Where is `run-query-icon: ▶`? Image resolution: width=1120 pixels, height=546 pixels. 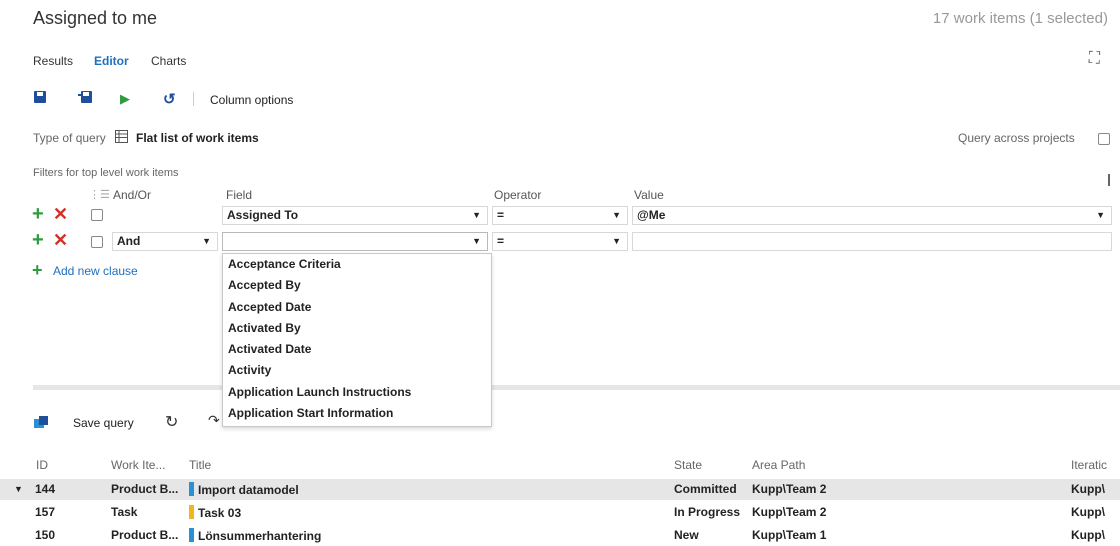 run-query-icon: ▶ is located at coordinates (125, 99).